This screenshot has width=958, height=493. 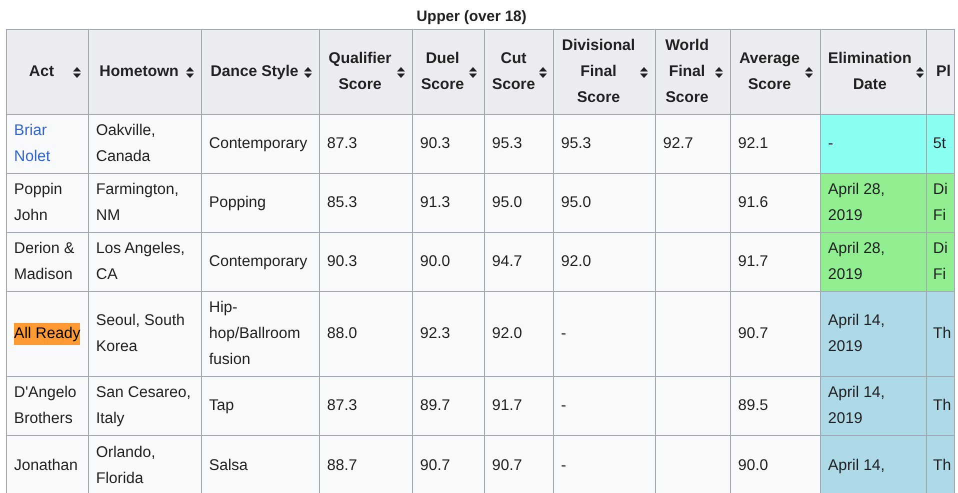 I want to click on place-cell: 5t, so click(x=940, y=144).